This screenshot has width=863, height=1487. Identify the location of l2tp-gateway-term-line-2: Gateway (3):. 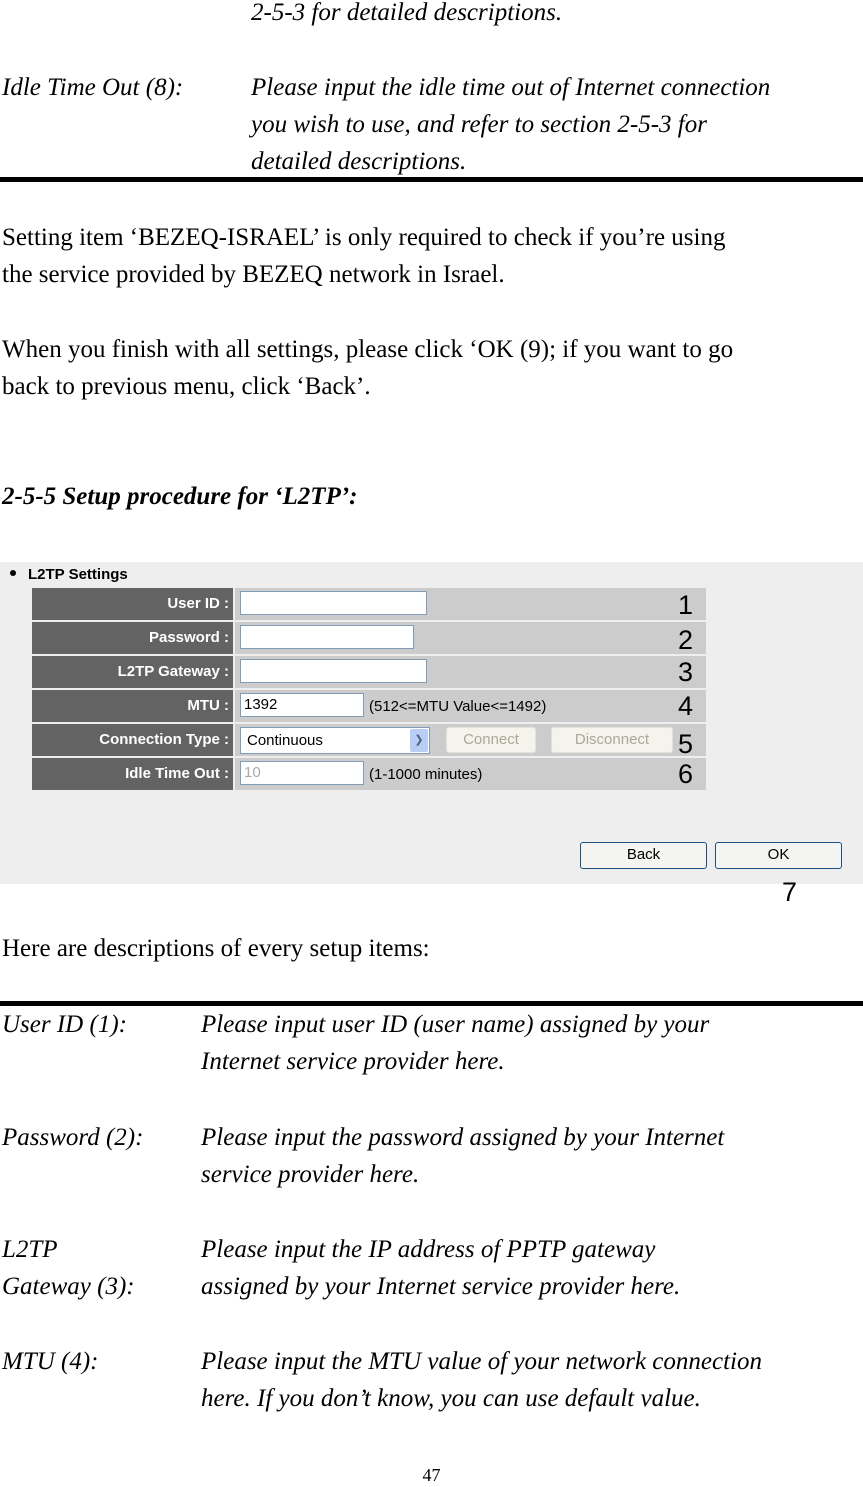
(68, 1286).